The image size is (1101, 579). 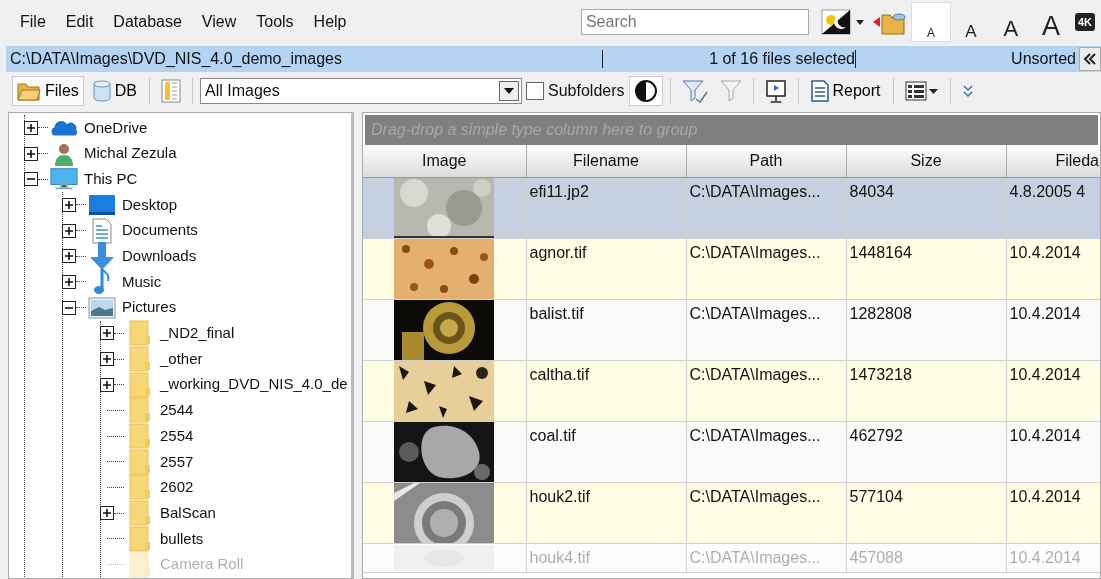 What do you see at coordinates (731, 512) in the screenshot?
I see `file-row: houk2.tif C:\DATA\Images... 577104 10.4.2014` at bounding box center [731, 512].